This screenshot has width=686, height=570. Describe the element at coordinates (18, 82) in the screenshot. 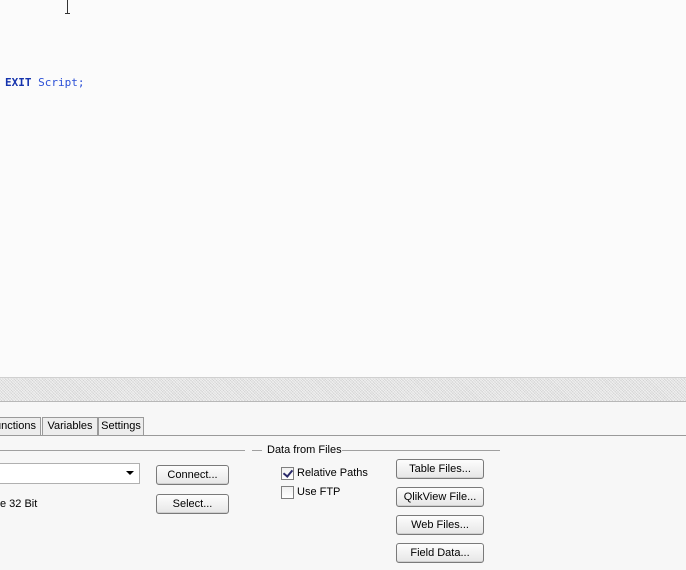

I see `script-keyword: EXIT` at that location.